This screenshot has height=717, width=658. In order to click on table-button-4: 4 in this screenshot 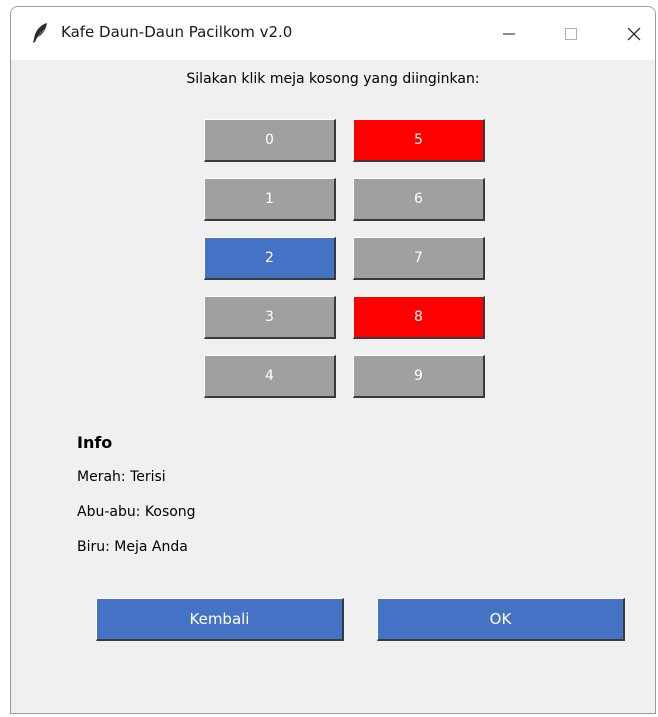, I will do `click(270, 376)`.